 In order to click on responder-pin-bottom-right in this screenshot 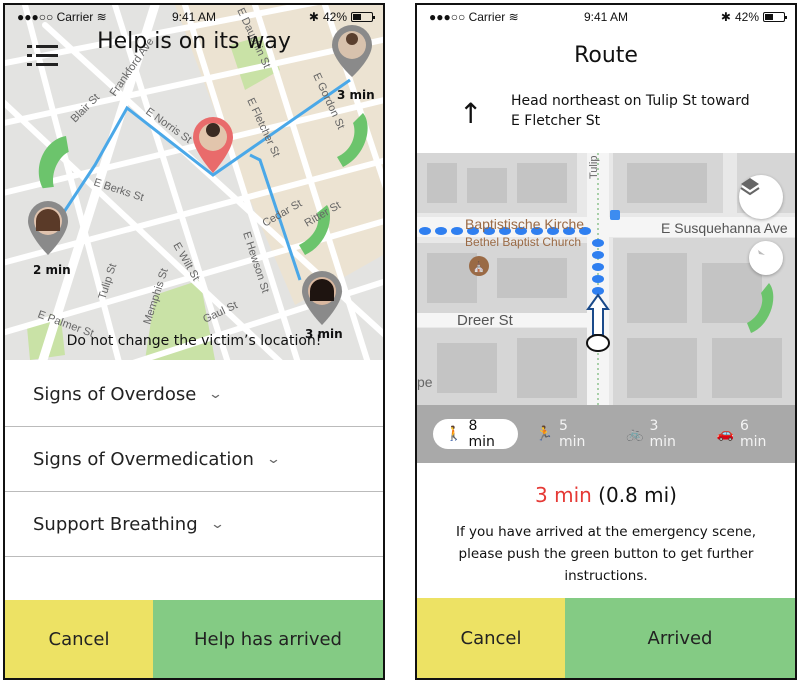, I will do `click(322, 298)`.